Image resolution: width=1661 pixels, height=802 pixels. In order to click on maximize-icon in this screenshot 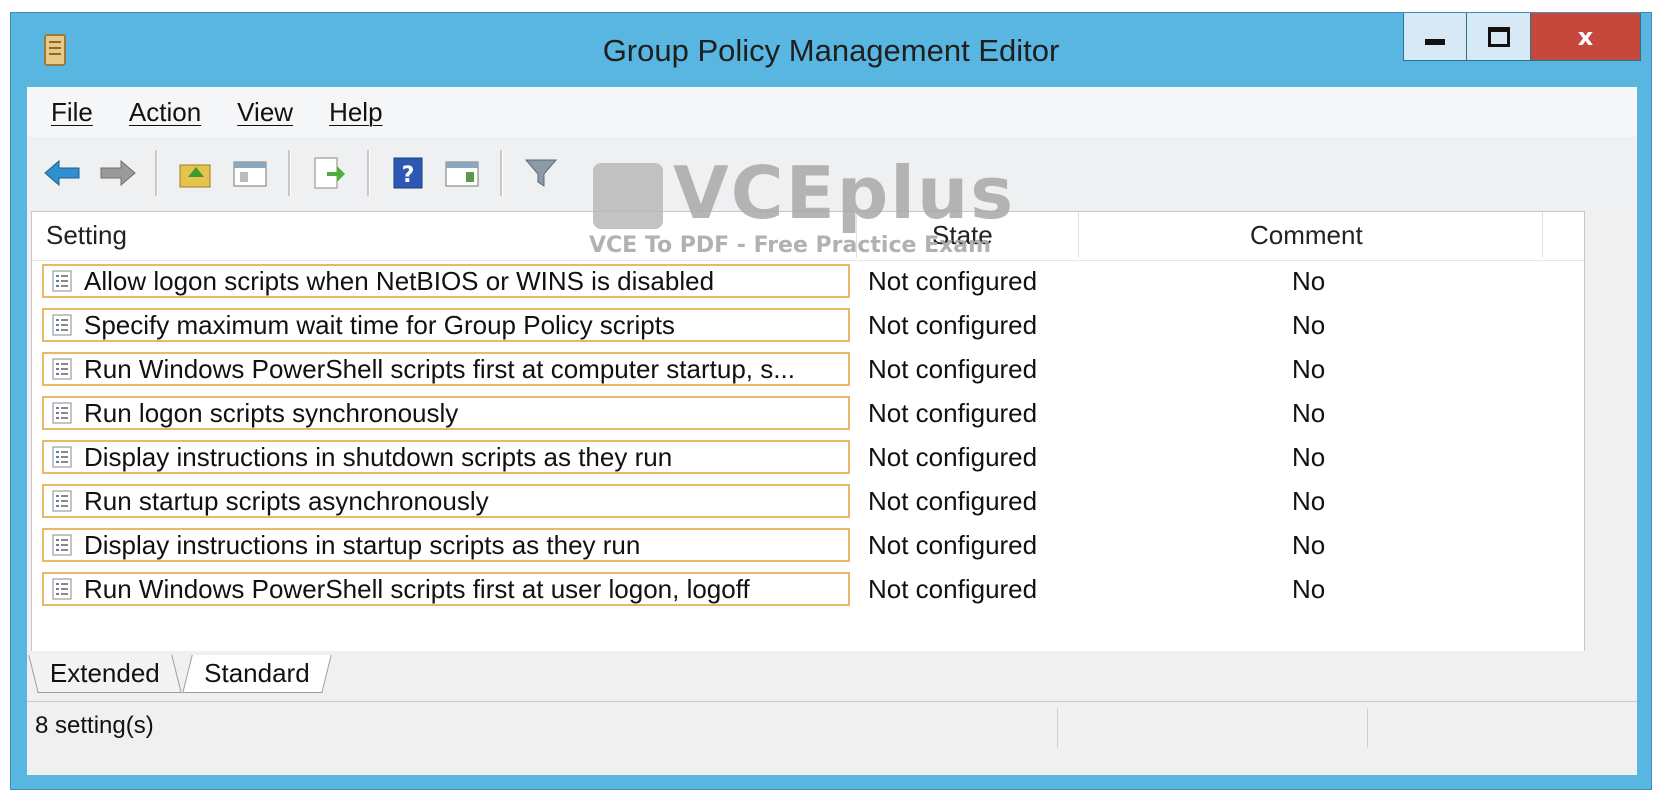, I will do `click(1498, 36)`.